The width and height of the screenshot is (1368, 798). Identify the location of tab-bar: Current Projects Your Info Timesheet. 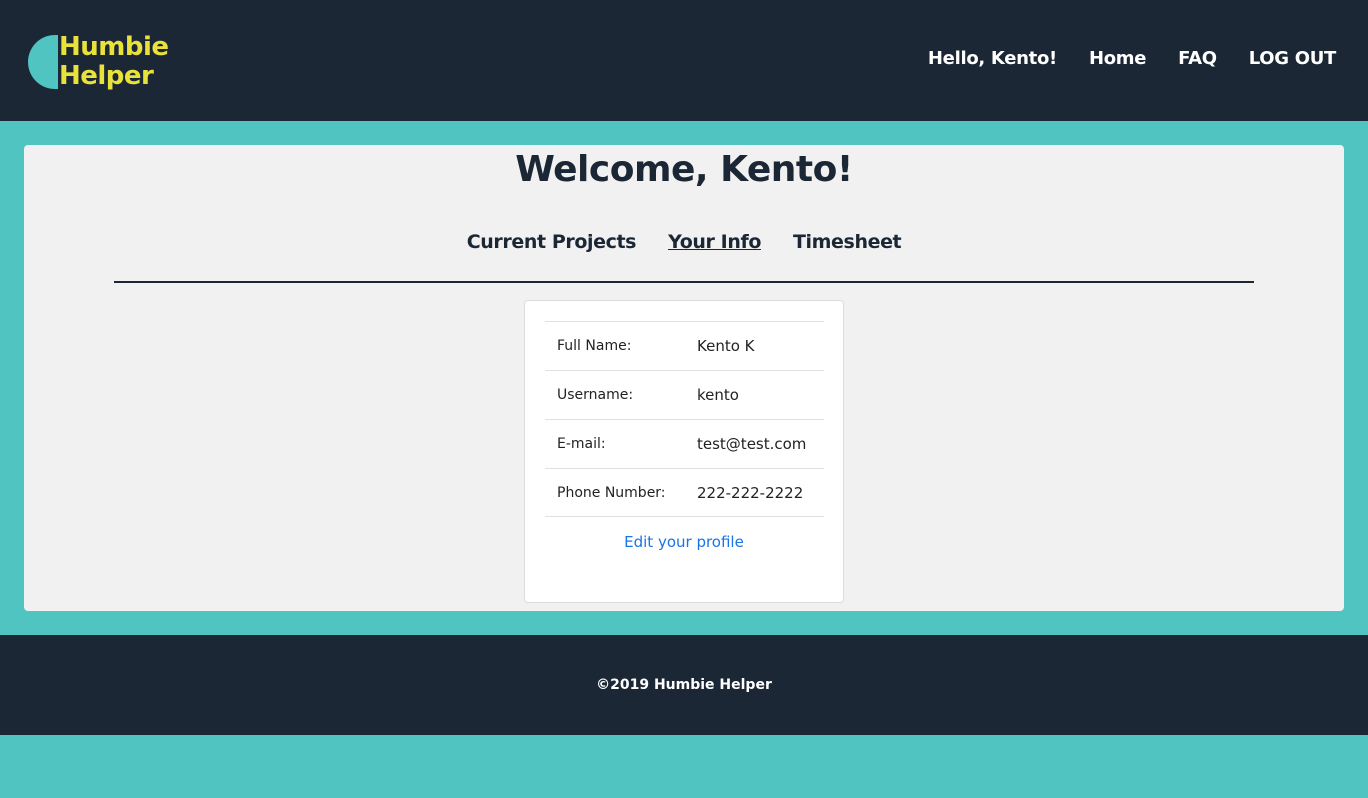
(684, 242).